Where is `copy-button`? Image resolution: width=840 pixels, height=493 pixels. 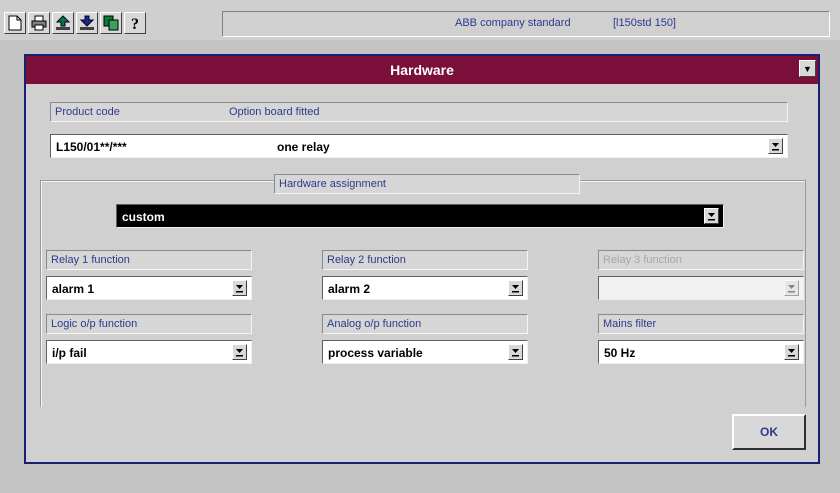 copy-button is located at coordinates (111, 23).